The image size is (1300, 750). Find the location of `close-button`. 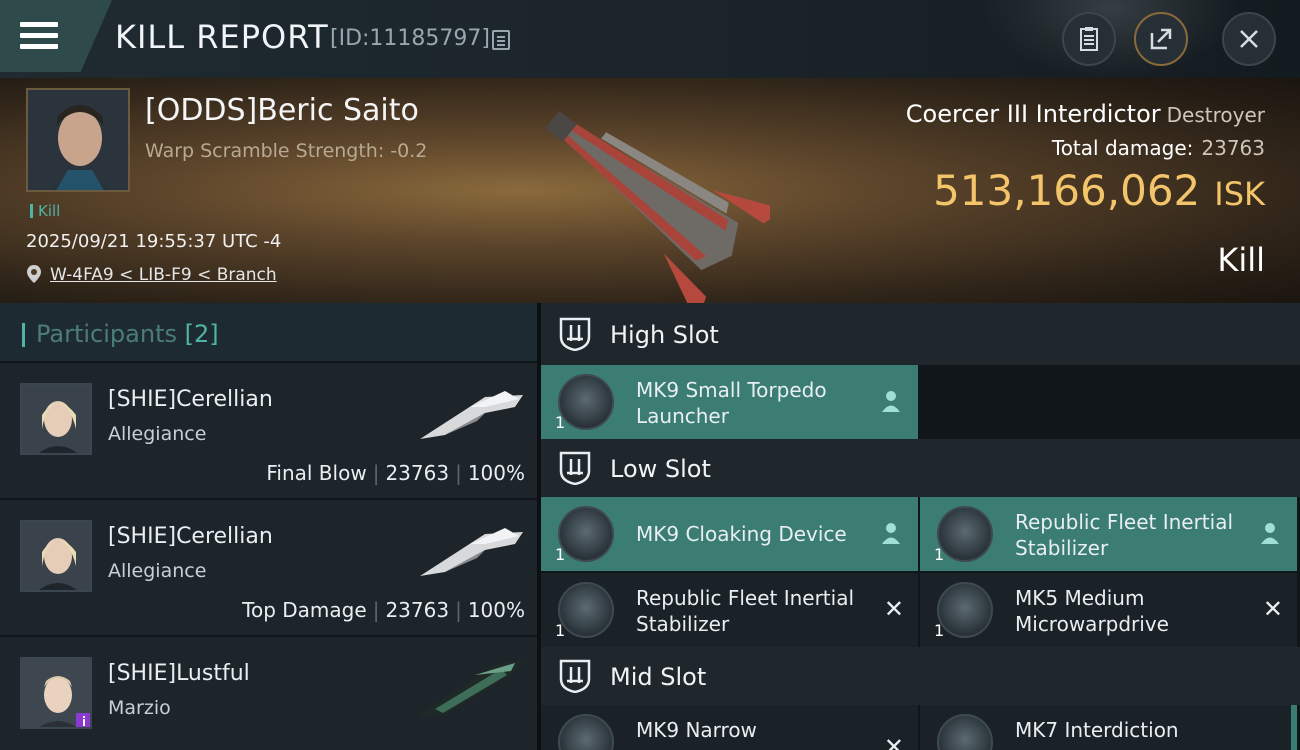

close-button is located at coordinates (1249, 39).